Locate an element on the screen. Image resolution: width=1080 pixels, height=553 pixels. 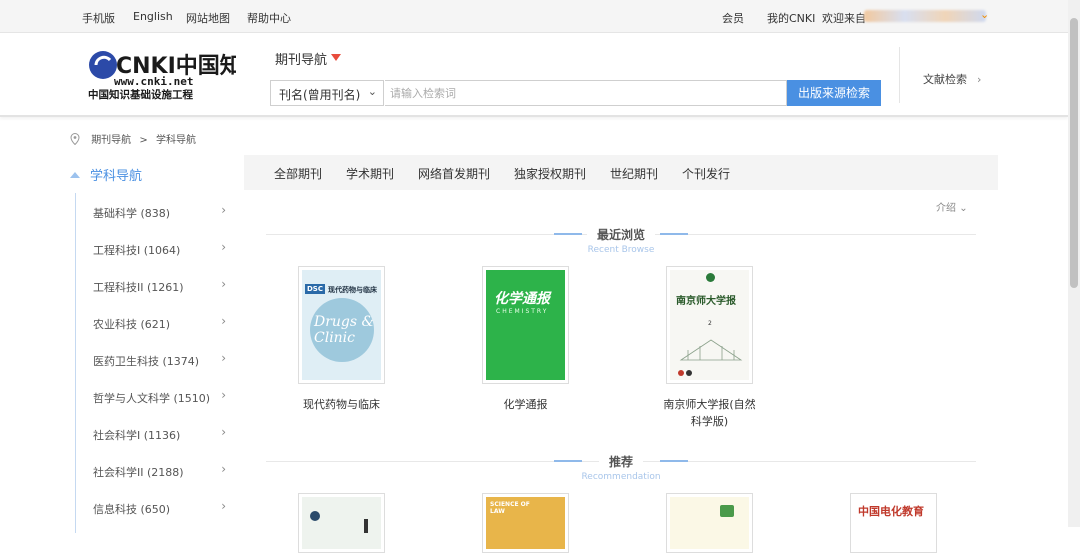
breadcrumb-item-subject-nav: 学科导航 is located at coordinates (176, 140).